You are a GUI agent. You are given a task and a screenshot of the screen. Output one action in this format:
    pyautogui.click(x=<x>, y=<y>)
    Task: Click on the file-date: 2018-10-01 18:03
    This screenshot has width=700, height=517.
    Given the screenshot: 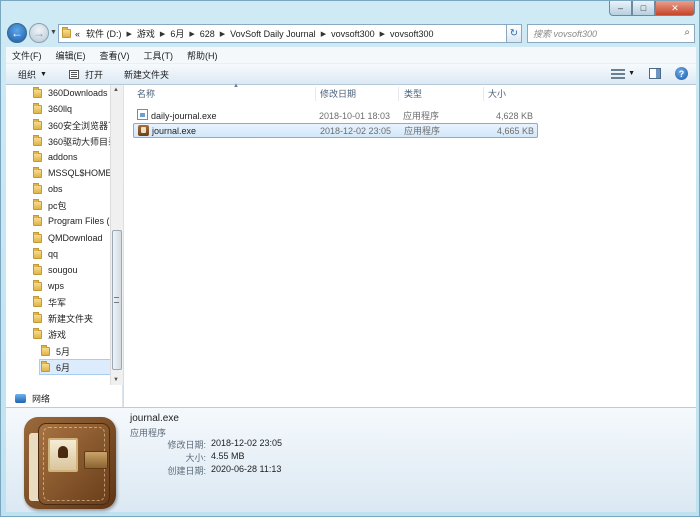 What is the action you would take?
    pyautogui.click(x=355, y=115)
    